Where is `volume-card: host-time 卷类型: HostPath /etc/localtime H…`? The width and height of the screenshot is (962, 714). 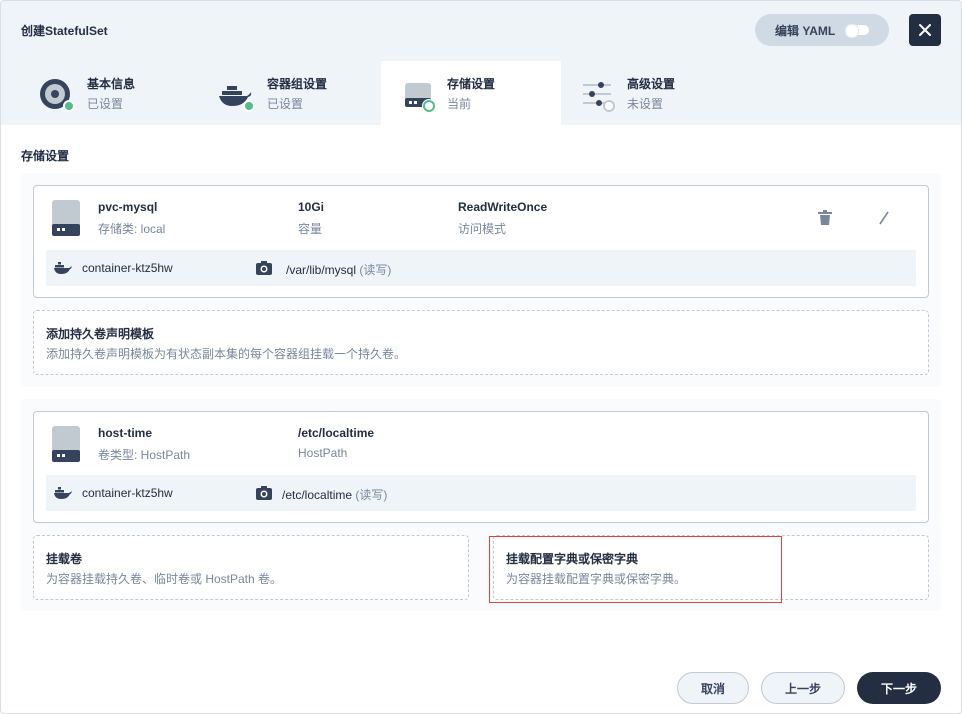
volume-card: host-time 卷类型: HostPath /etc/localtime H… is located at coordinates (481, 467).